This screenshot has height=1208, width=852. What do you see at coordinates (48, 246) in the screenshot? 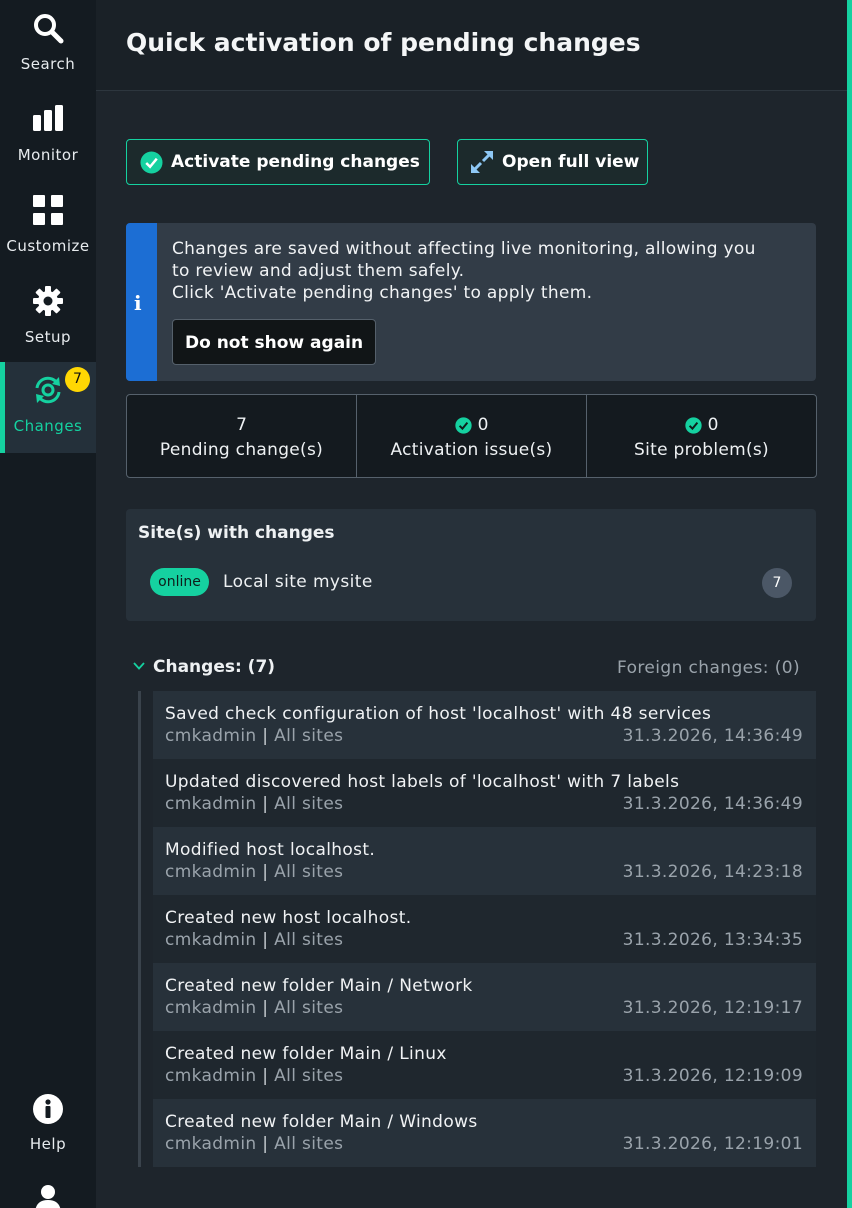
I see `nav-label-customize: Customize` at bounding box center [48, 246].